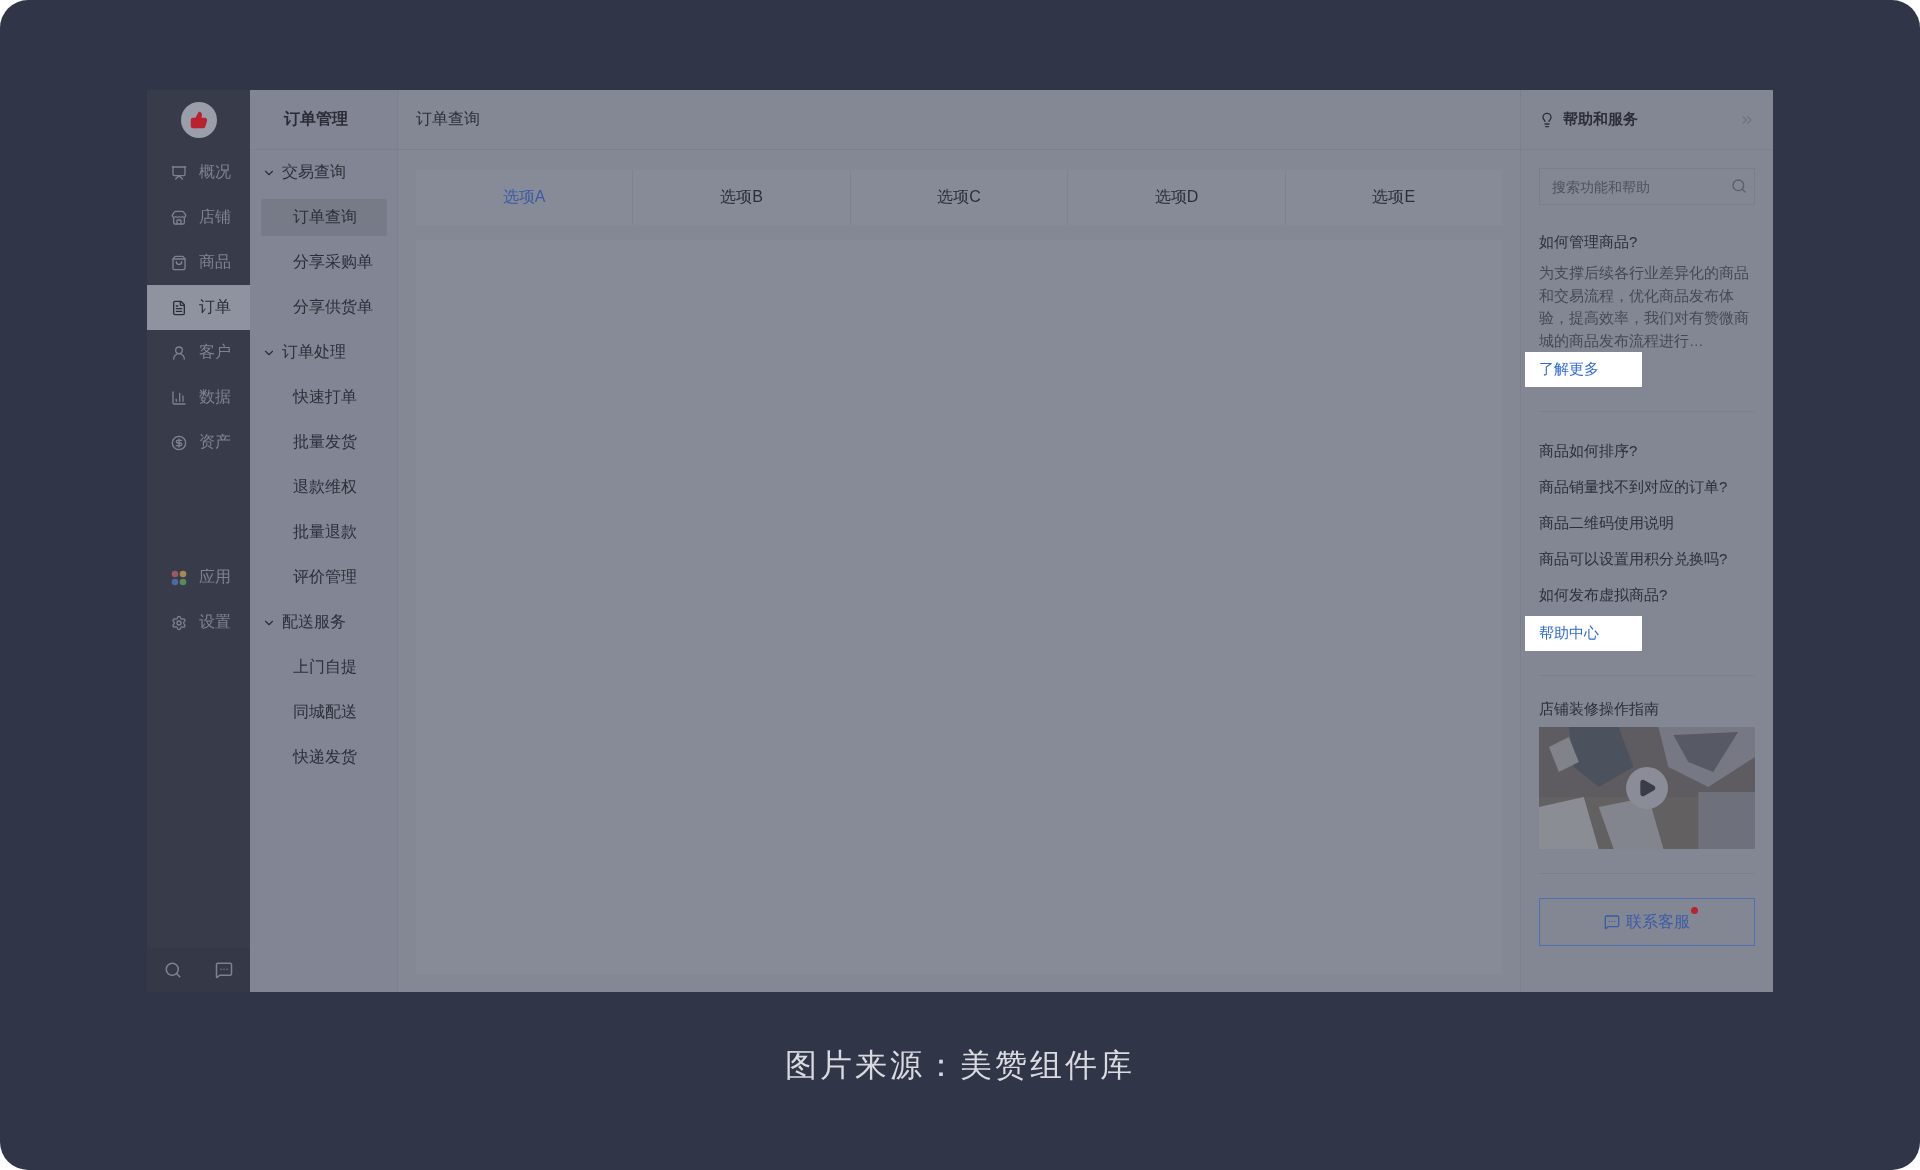  Describe the element at coordinates (215, 397) in the screenshot. I see `nav-label: 数据` at that location.